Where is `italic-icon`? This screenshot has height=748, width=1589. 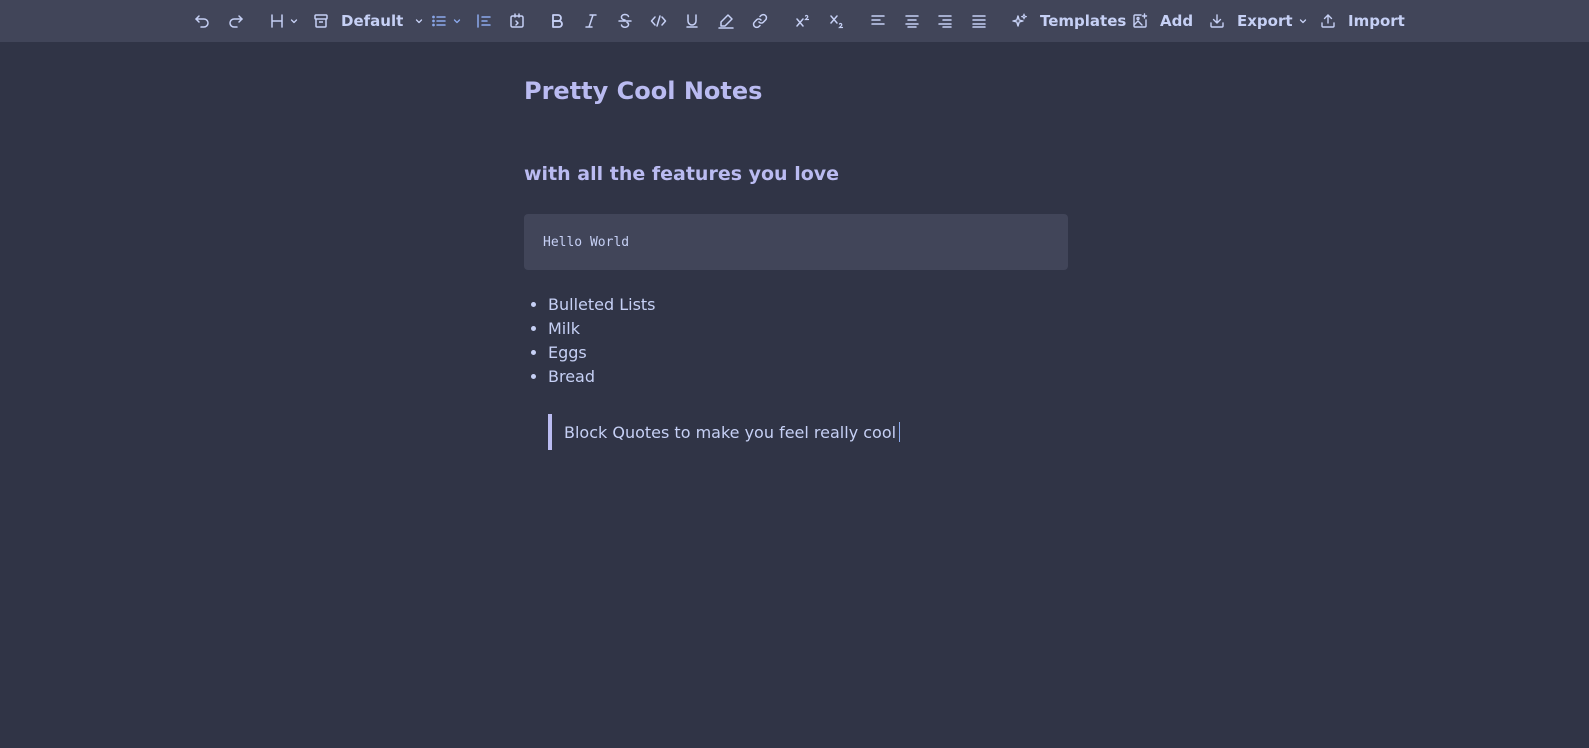 italic-icon is located at coordinates (591, 21).